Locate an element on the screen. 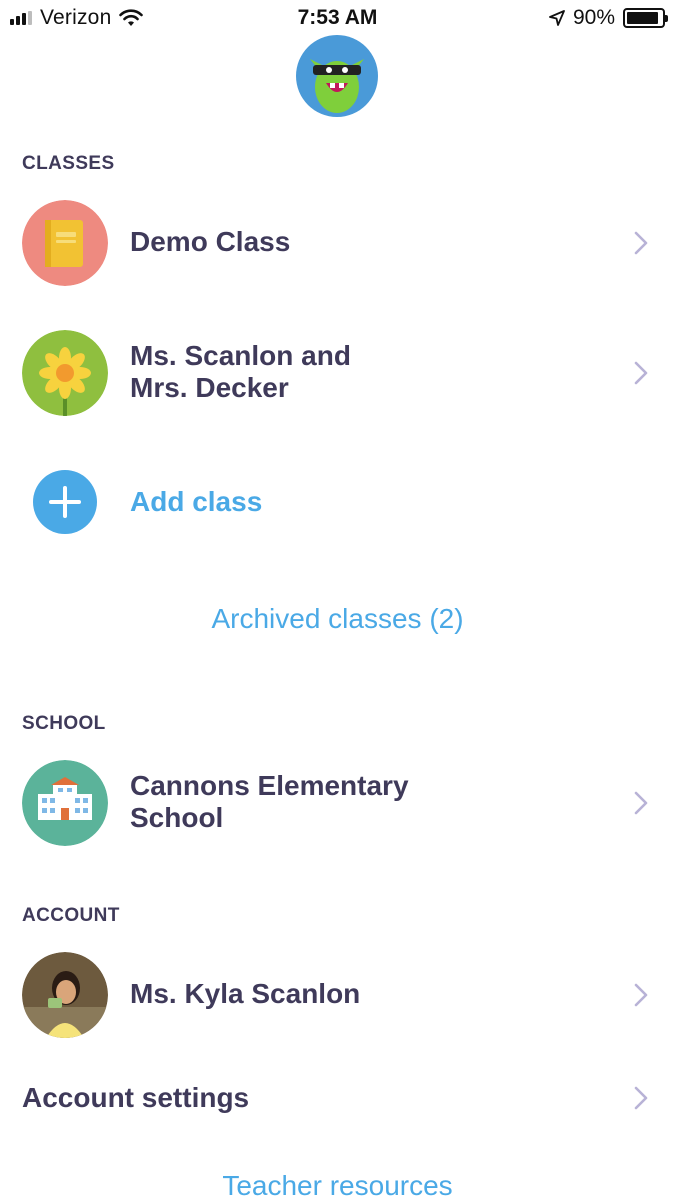 The width and height of the screenshot is (675, 1200). class-row-demo: Demo Class is located at coordinates (337, 243).